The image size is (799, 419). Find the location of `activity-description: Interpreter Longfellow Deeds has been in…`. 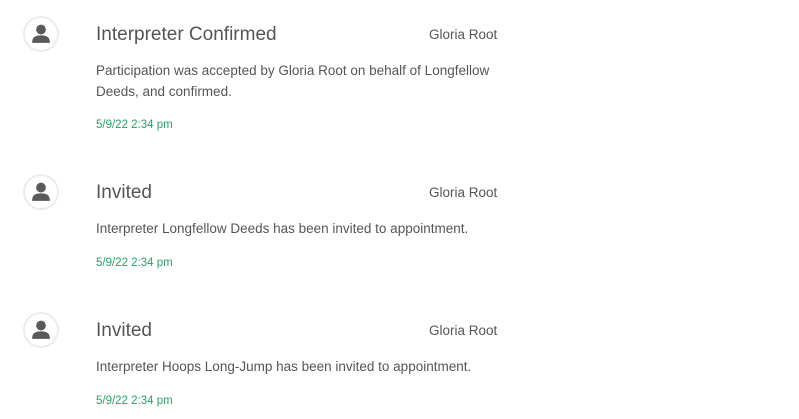

activity-description: Interpreter Longfellow Deeds has been in… is located at coordinates (282, 228).